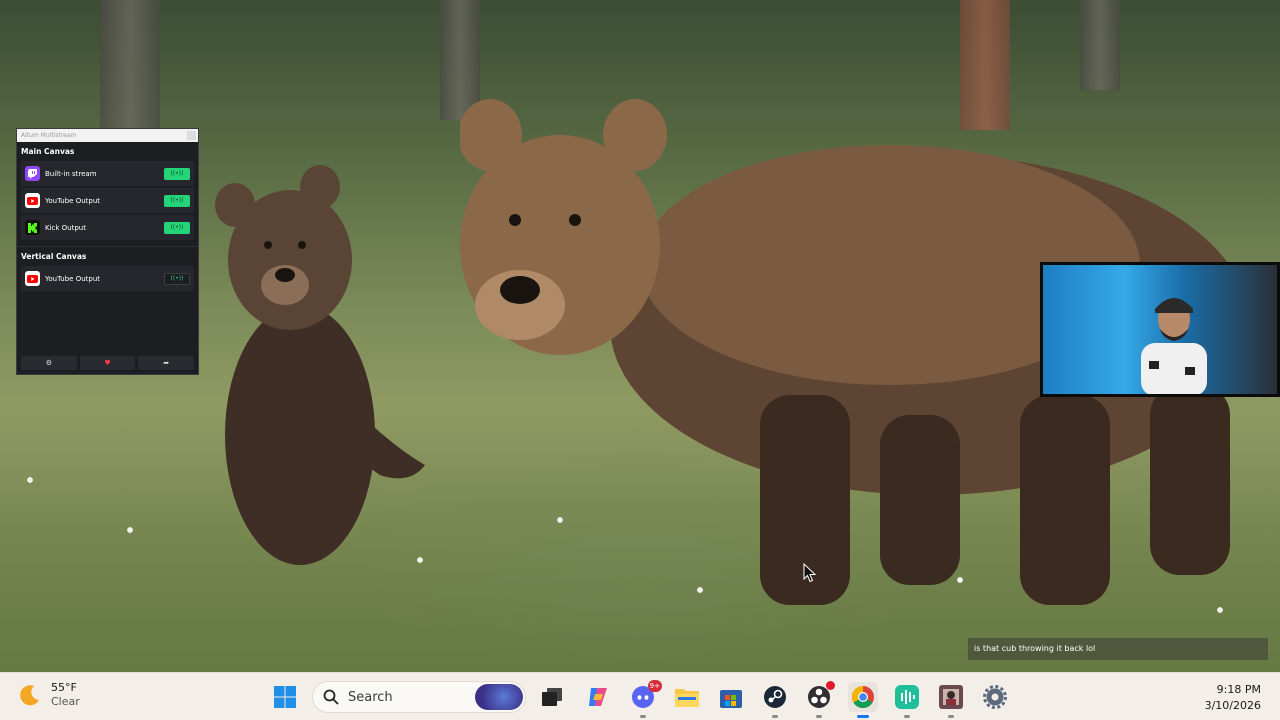 The image size is (1280, 720). Describe the element at coordinates (107, 173) in the screenshot. I see `output-row-built-in-stream: Built-in stream ((•))` at that location.